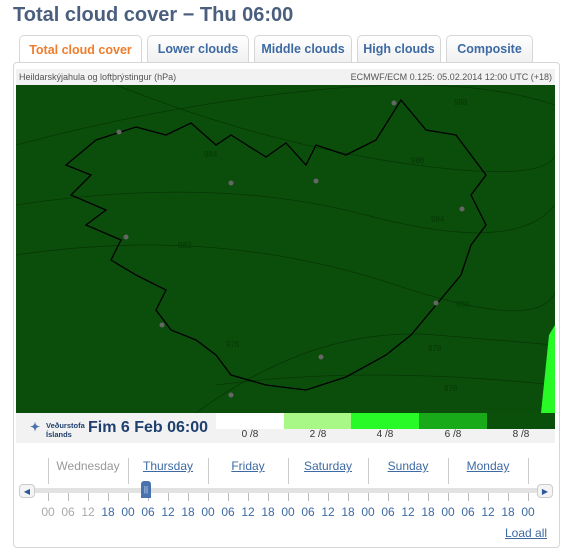 This screenshot has width=572, height=559. What do you see at coordinates (98, 77) in the screenshot?
I see `map-subtitle: Heildarskýjahula og loftþrýstingur (hPa)` at bounding box center [98, 77].